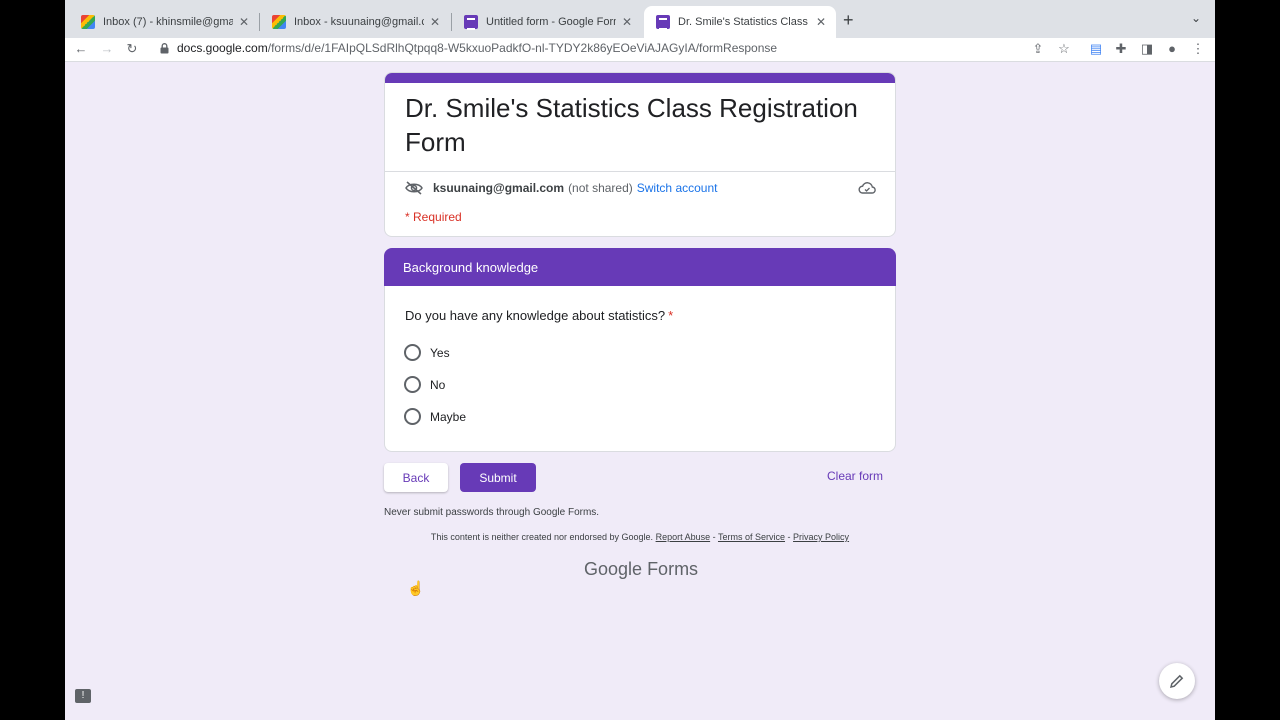 Image resolution: width=1280 pixels, height=720 pixels. I want to click on docs-extension-icon: ▤, so click(1096, 49).